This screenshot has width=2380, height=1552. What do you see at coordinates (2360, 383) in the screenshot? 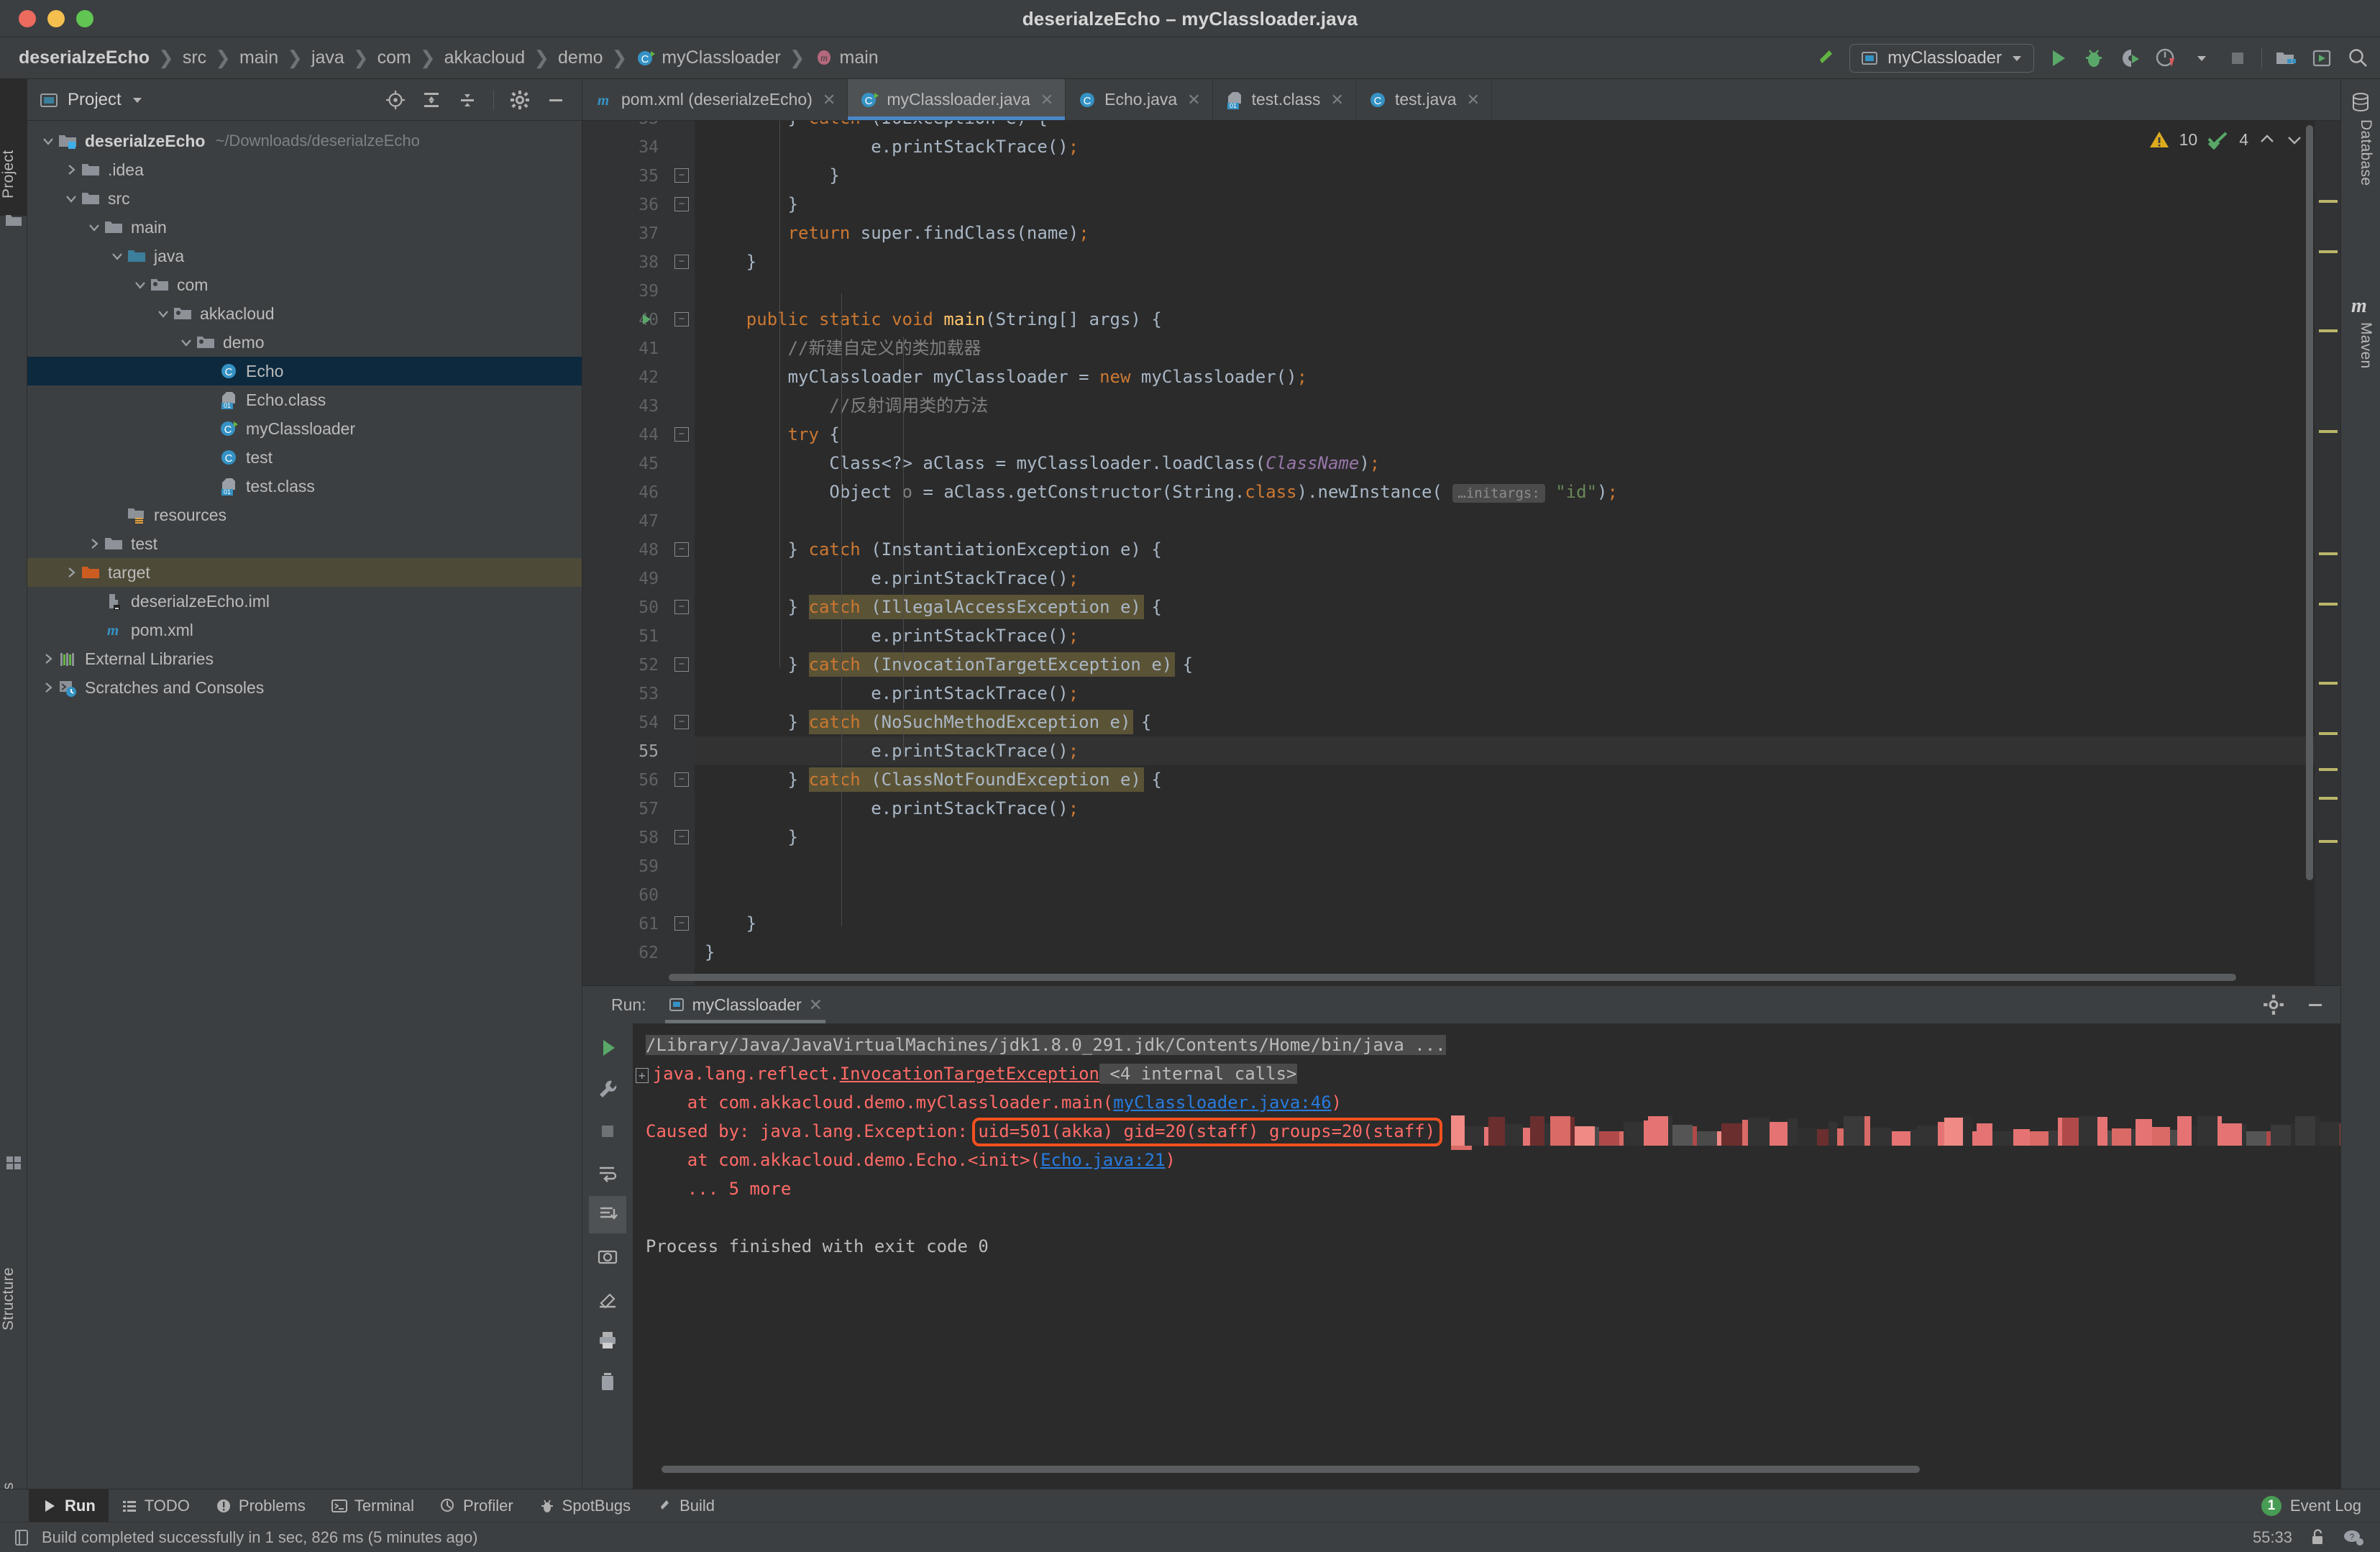
I see `right-strip-tab-maven: Maven` at bounding box center [2360, 383].